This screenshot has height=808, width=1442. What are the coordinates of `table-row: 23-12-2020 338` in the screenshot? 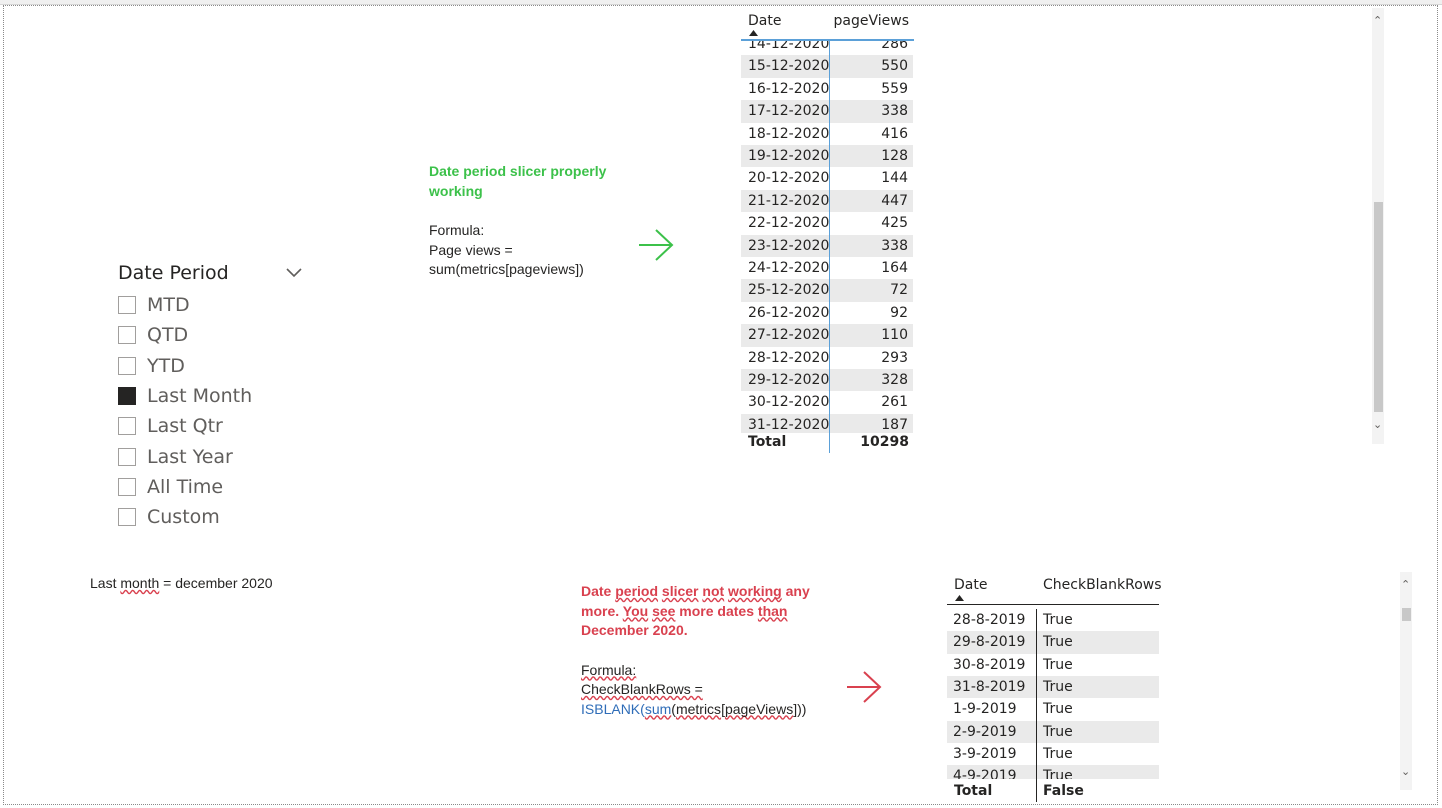 It's located at (827, 245).